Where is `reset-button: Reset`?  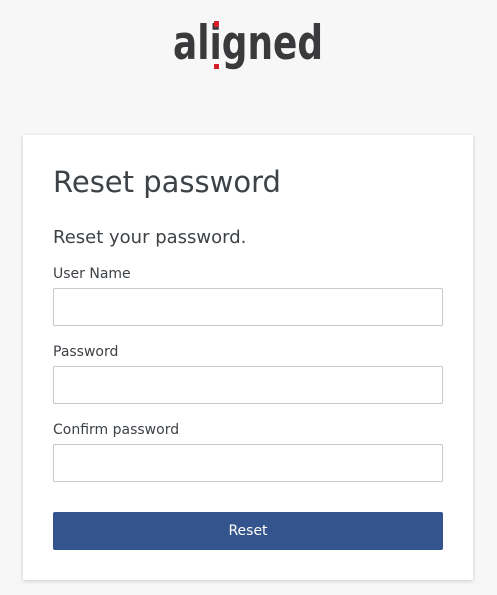
reset-button: Reset is located at coordinates (248, 531).